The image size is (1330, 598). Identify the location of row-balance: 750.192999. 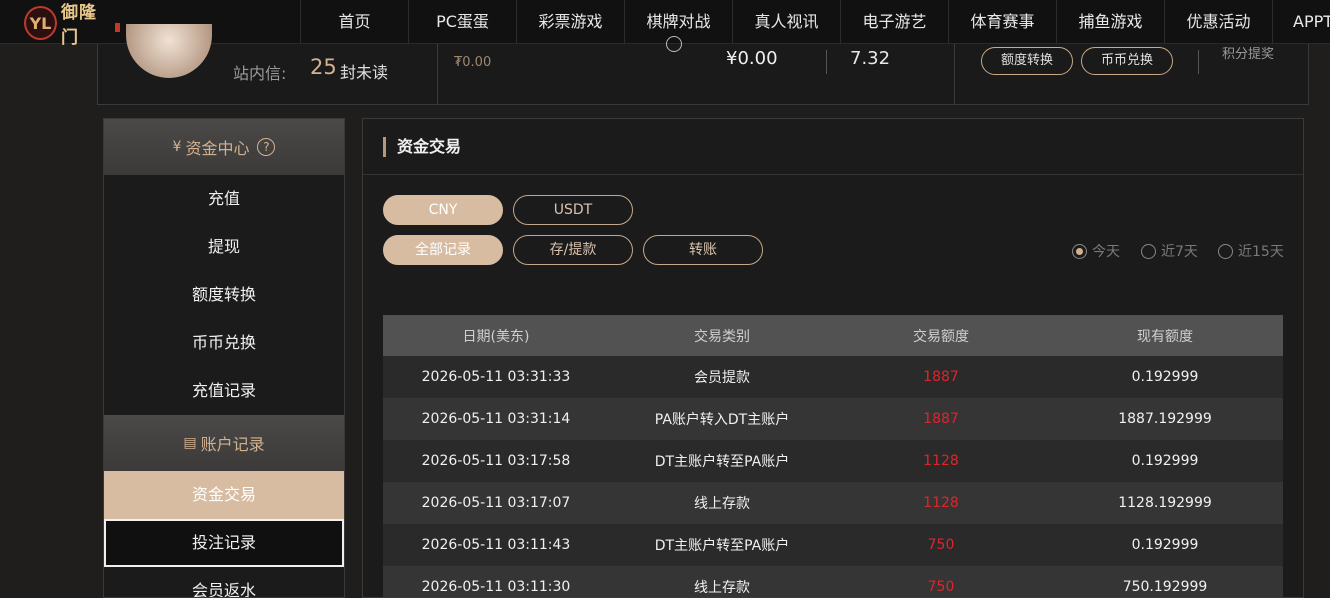
(1165, 581).